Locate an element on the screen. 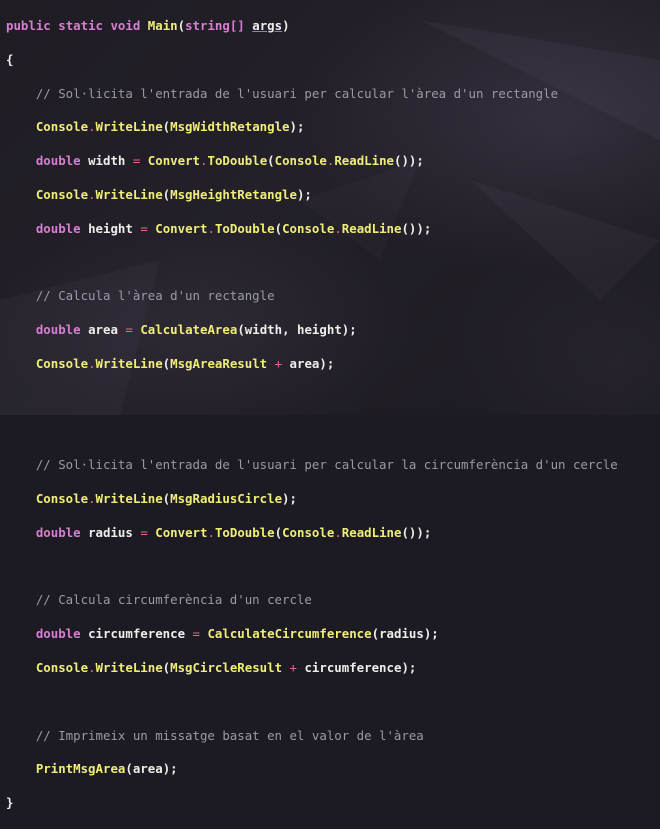  identifier: MsgHeightRetangle is located at coordinates (233, 194).